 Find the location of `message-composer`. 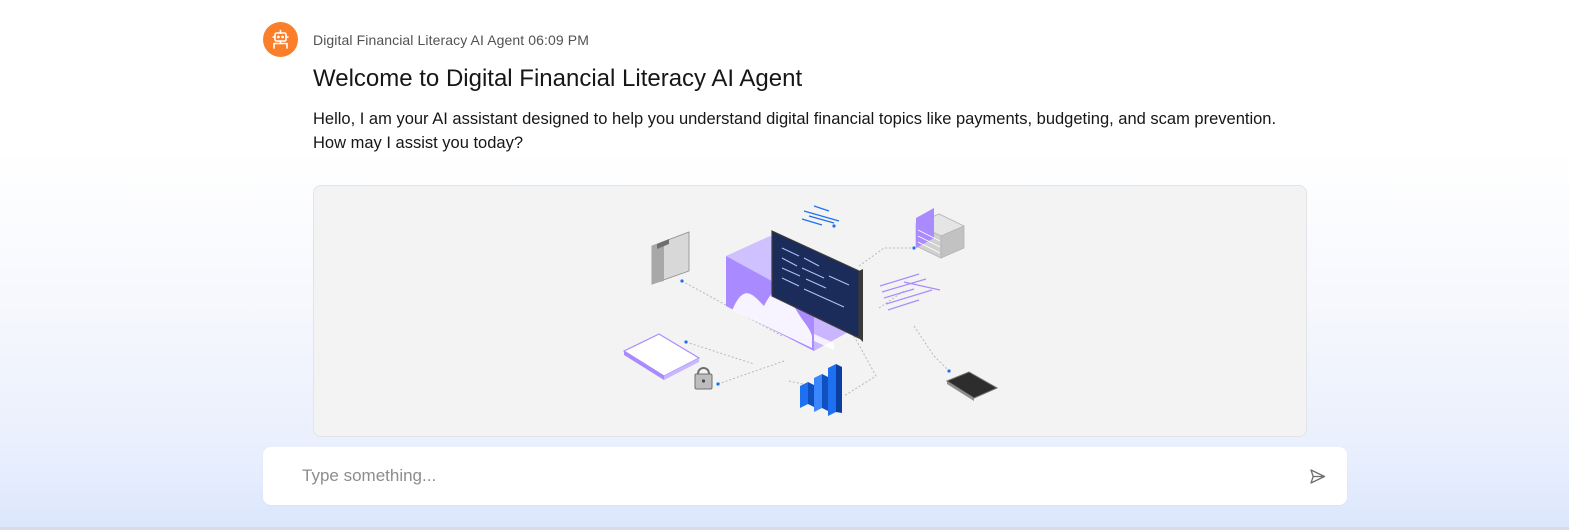

message-composer is located at coordinates (805, 476).